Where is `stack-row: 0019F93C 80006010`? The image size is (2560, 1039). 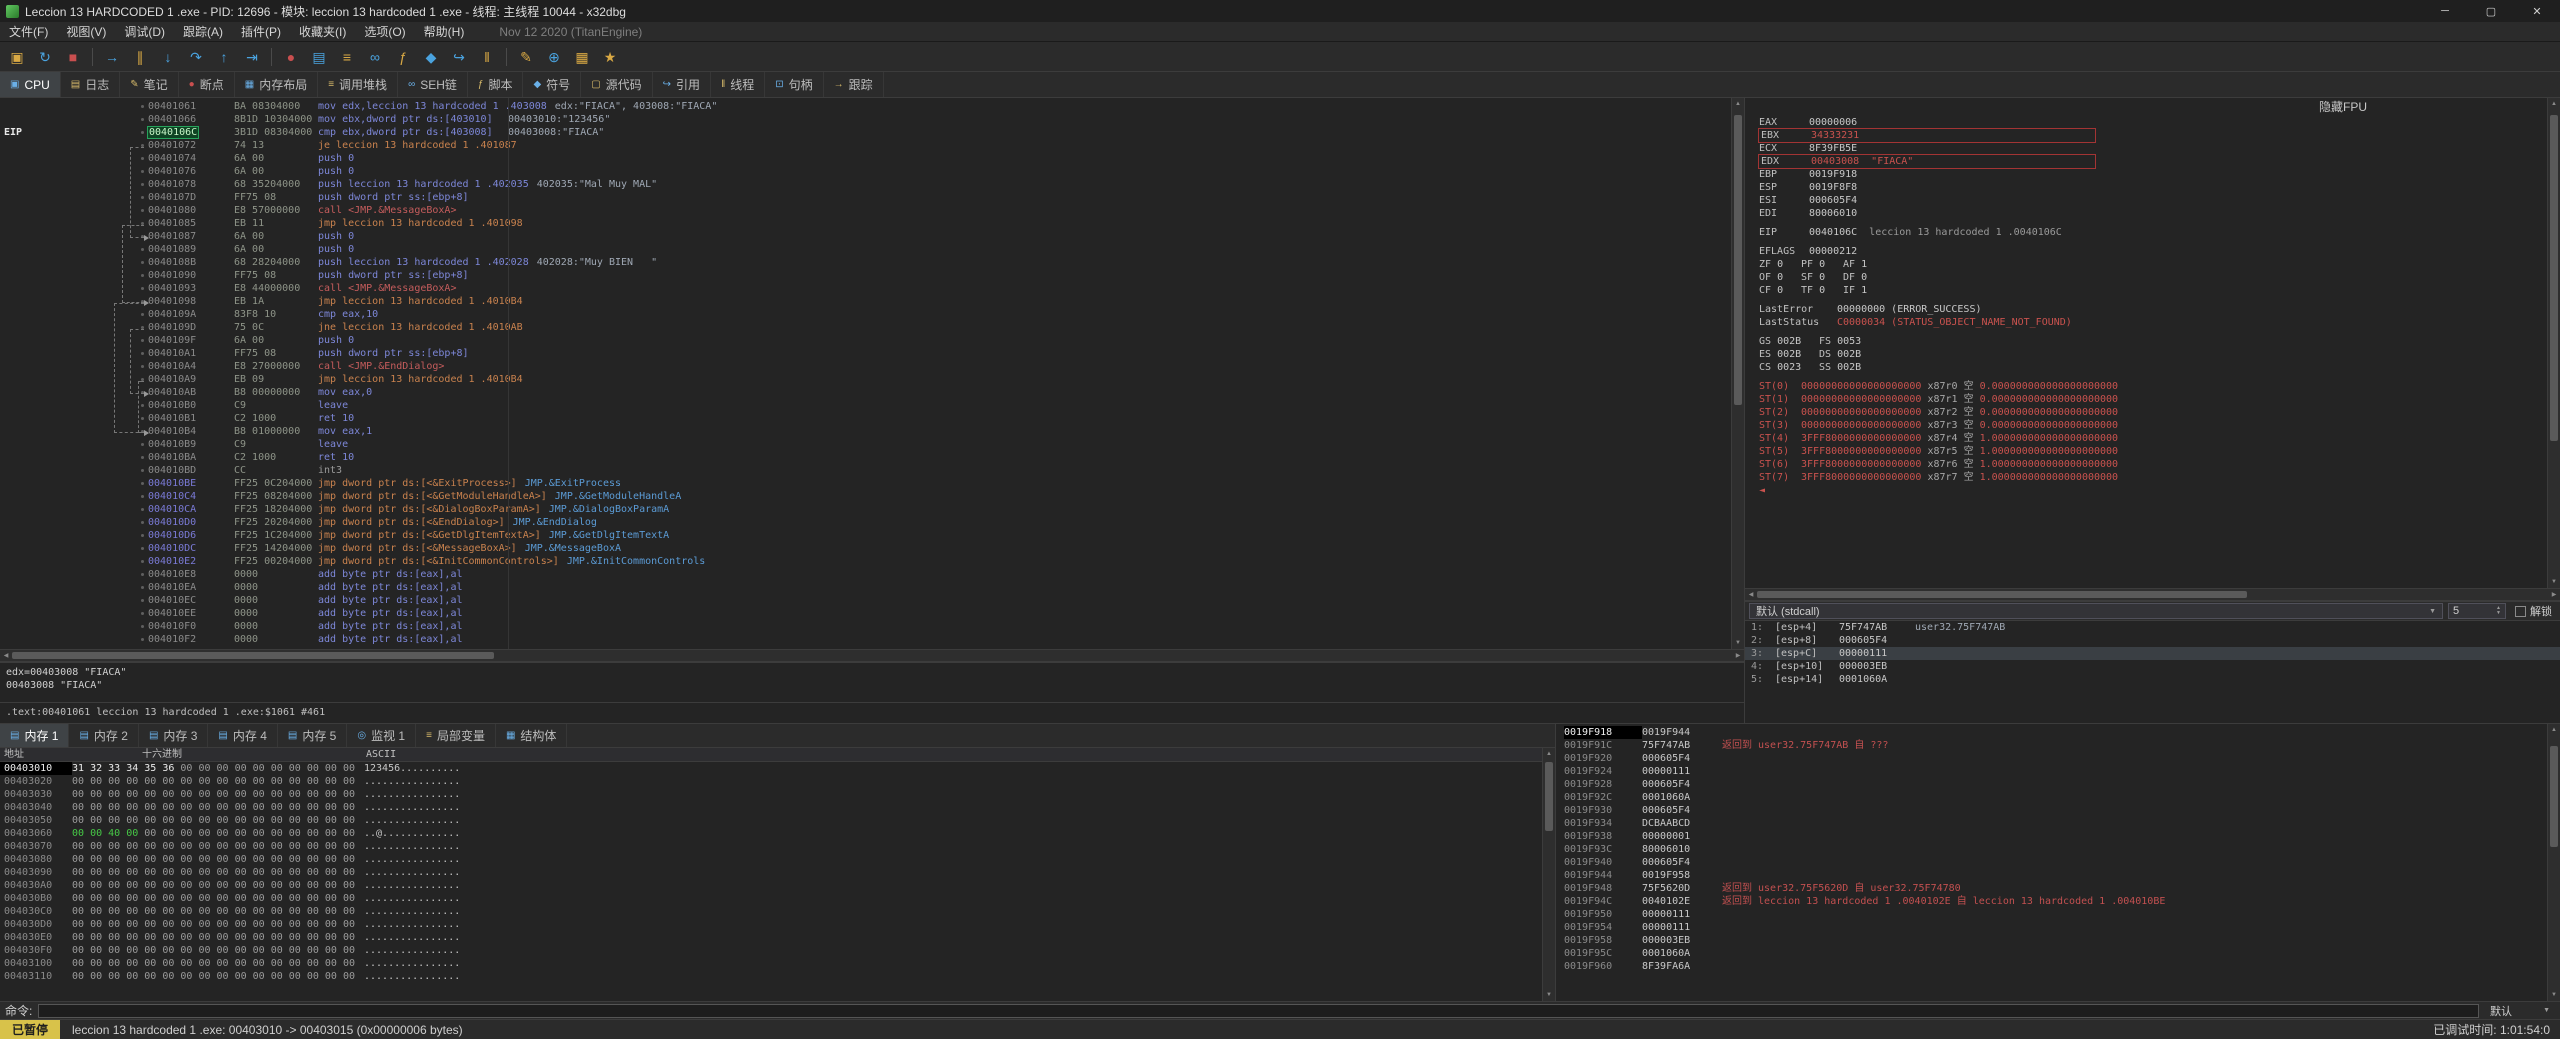 stack-row: 0019F93C 80006010 is located at coordinates (2055, 849).